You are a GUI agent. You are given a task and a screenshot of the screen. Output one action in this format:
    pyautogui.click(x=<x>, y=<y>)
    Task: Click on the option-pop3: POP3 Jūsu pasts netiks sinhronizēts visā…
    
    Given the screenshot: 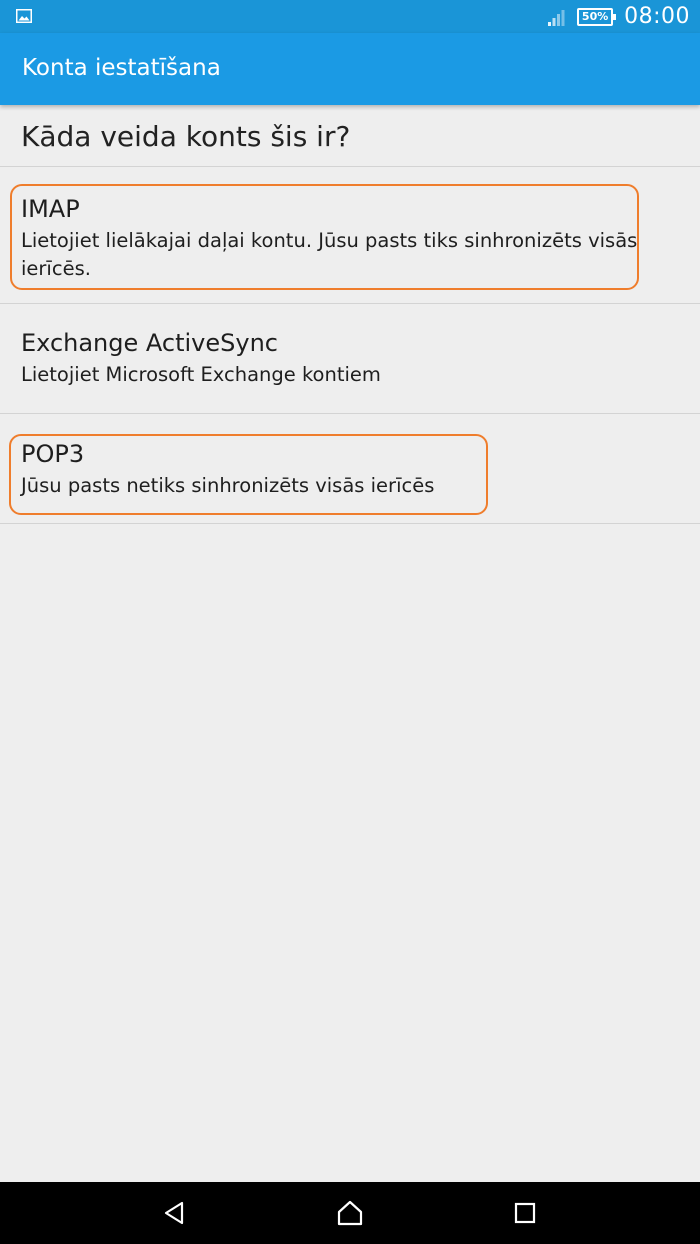 What is the action you would take?
    pyautogui.click(x=350, y=469)
    